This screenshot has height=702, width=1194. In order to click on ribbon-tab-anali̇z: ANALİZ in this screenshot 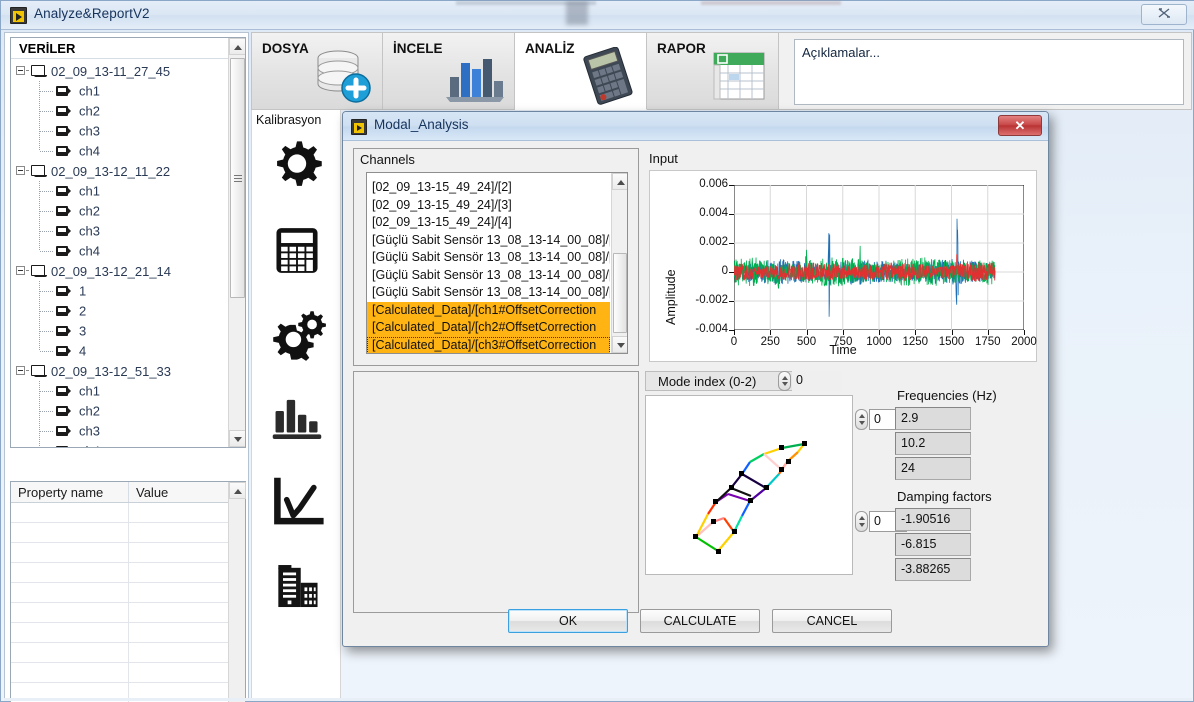, I will do `click(581, 71)`.